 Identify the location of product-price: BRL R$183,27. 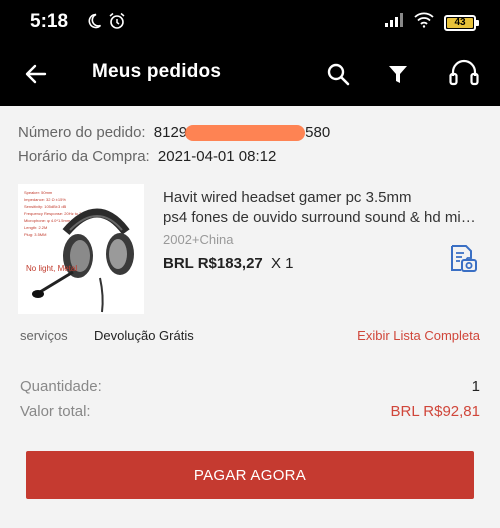
(213, 263).